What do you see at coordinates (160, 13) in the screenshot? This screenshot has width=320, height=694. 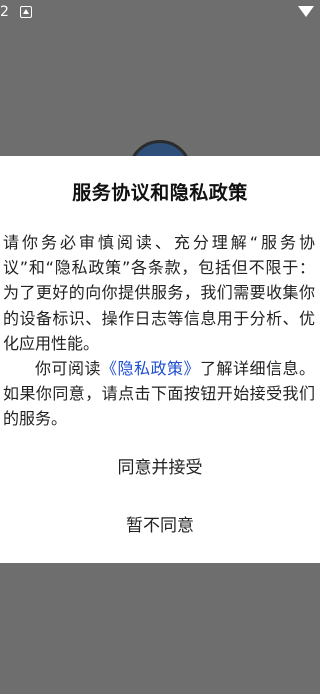 I see `status-bar: 2` at bounding box center [160, 13].